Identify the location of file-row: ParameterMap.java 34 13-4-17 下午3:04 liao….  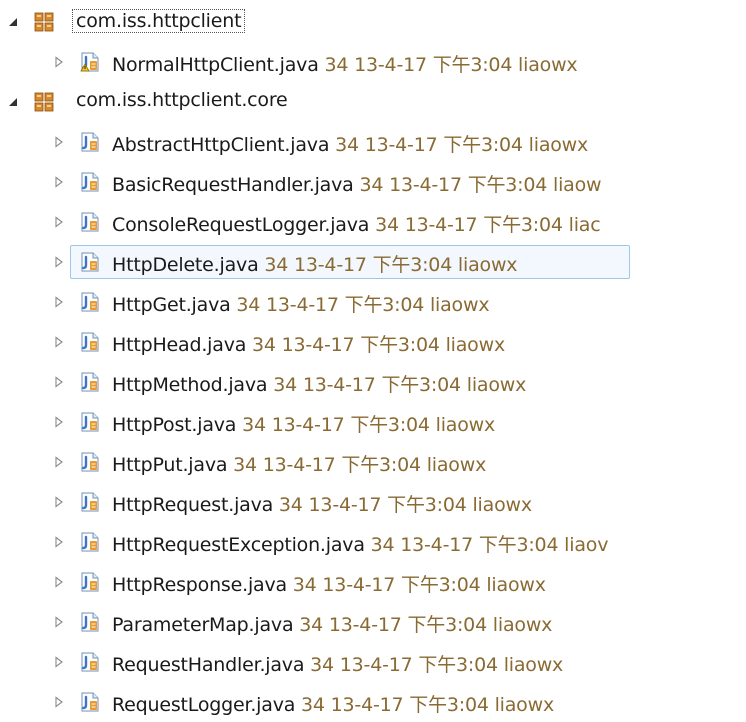
(373, 622).